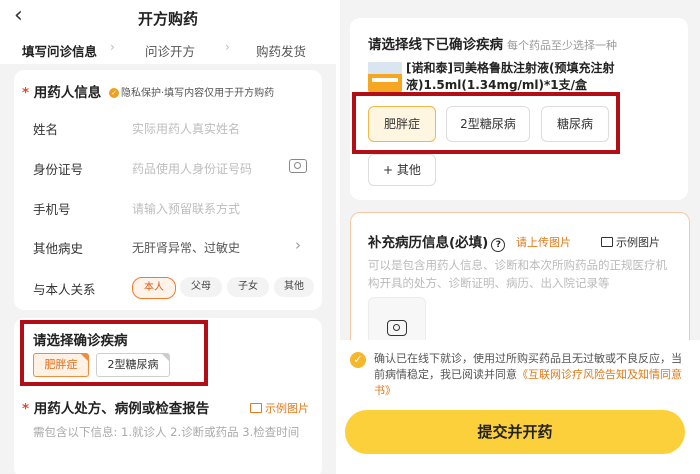  I want to click on step-fill-info: 填写问诊信息, so click(60, 51).